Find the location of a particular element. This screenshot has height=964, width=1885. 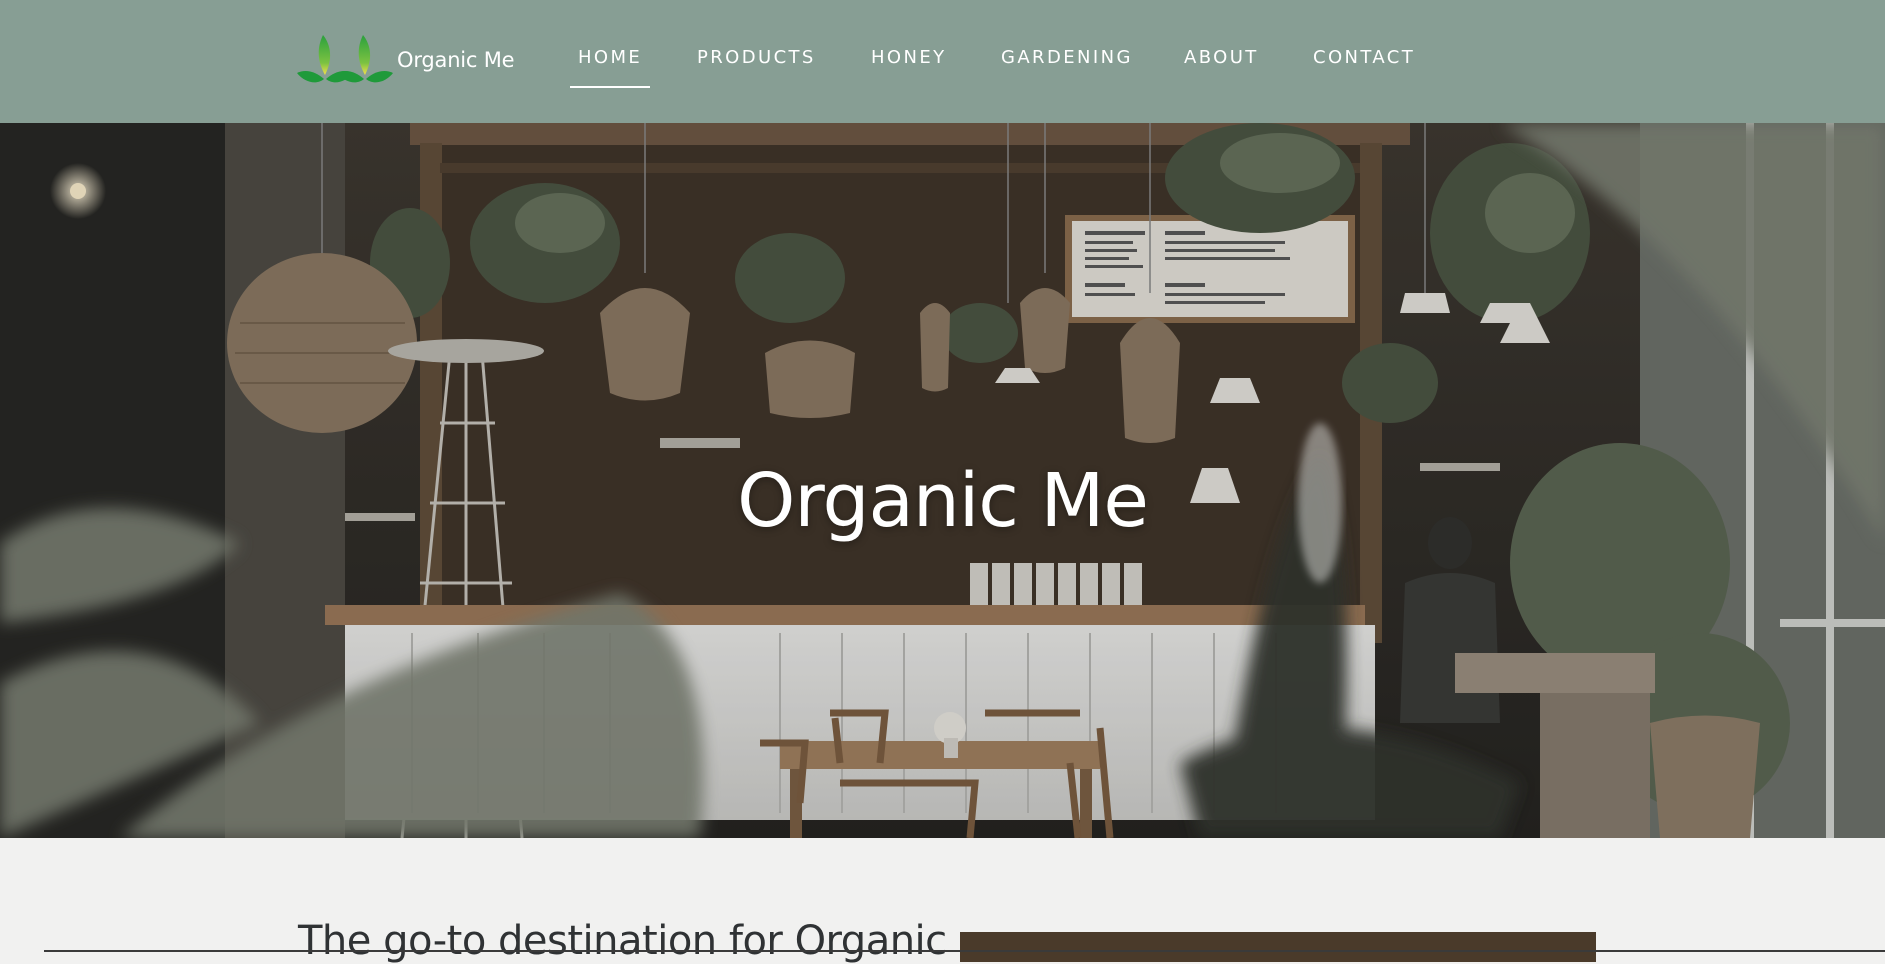

intro-heading: The go-to destination for Organic is located at coordinates (622, 941).